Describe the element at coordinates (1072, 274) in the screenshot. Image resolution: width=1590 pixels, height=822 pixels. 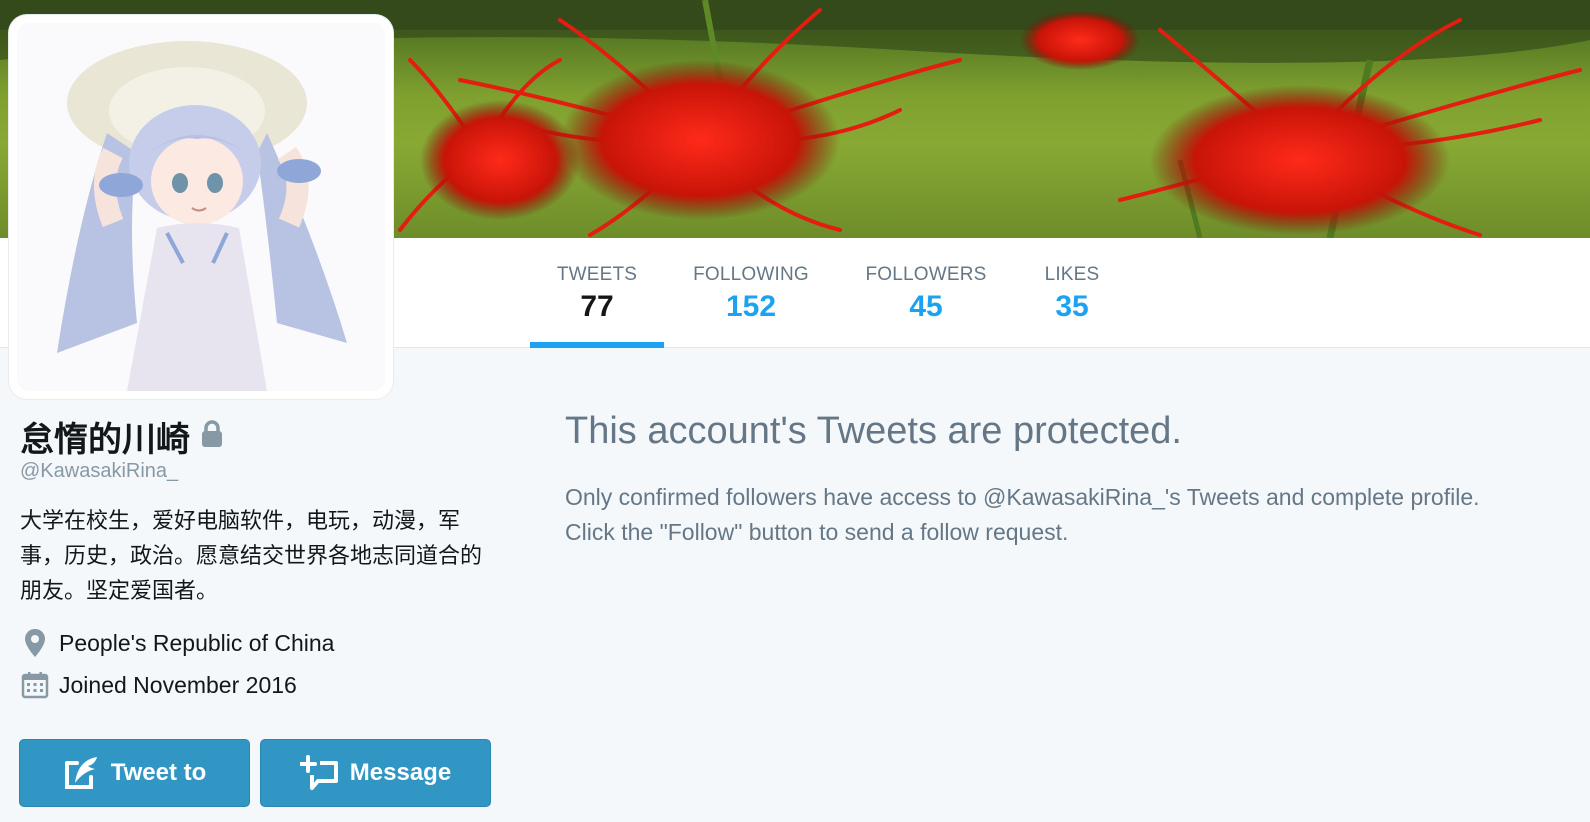
I see `stat-likes-label: LIKES` at that location.